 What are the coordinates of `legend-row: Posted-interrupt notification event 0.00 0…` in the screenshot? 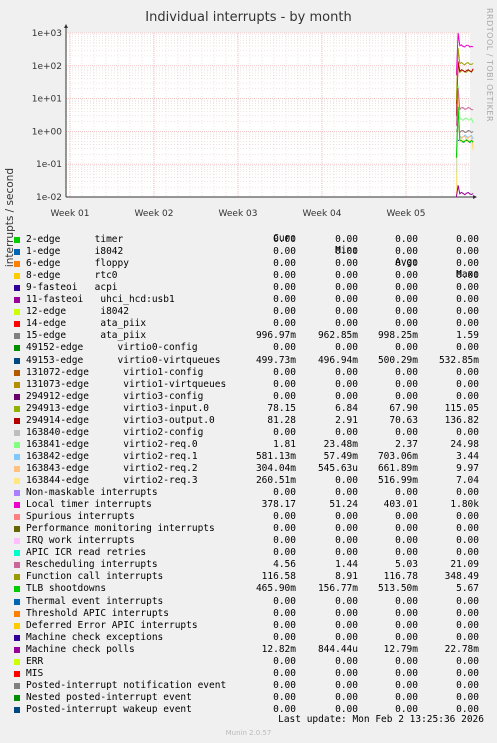 It's located at (248, 686).